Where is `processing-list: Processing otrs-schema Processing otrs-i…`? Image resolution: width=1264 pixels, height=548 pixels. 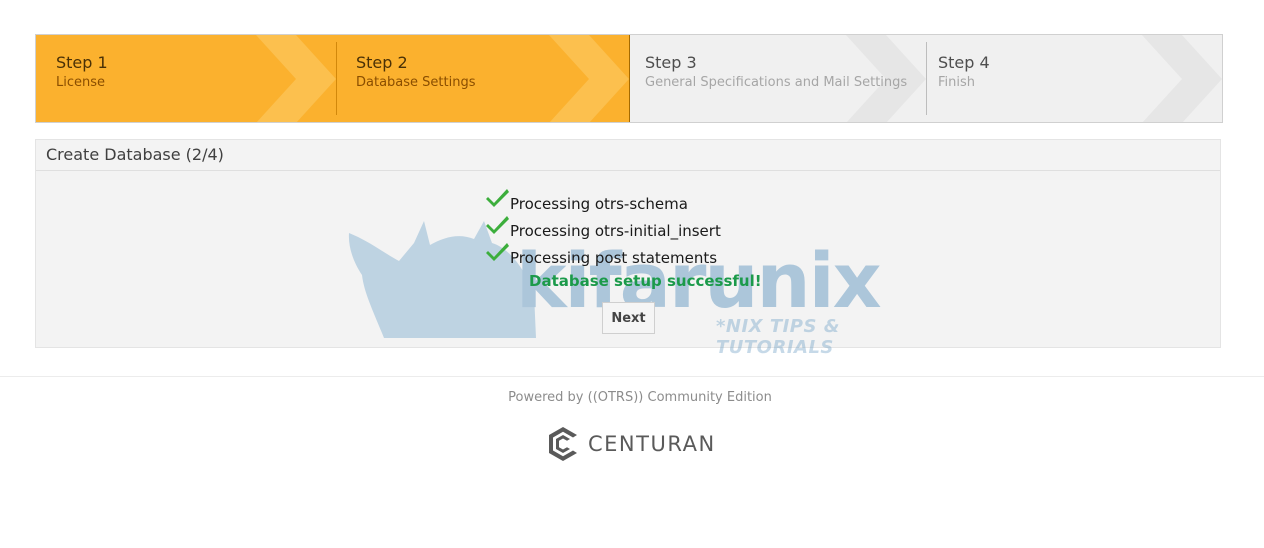 processing-list: Processing otrs-schema Processing otrs-i… is located at coordinates (603, 227).